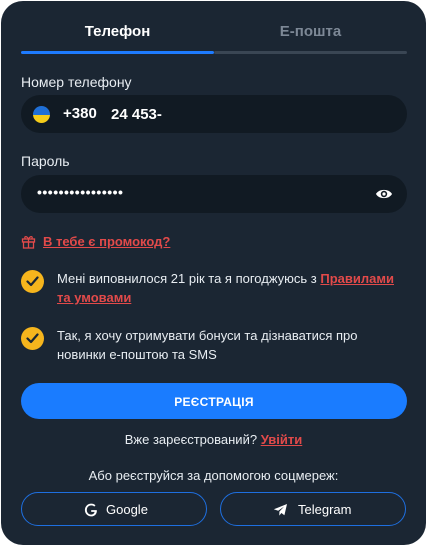 This screenshot has height=546, width=427. I want to click on password-label: Пароль, so click(45, 161).